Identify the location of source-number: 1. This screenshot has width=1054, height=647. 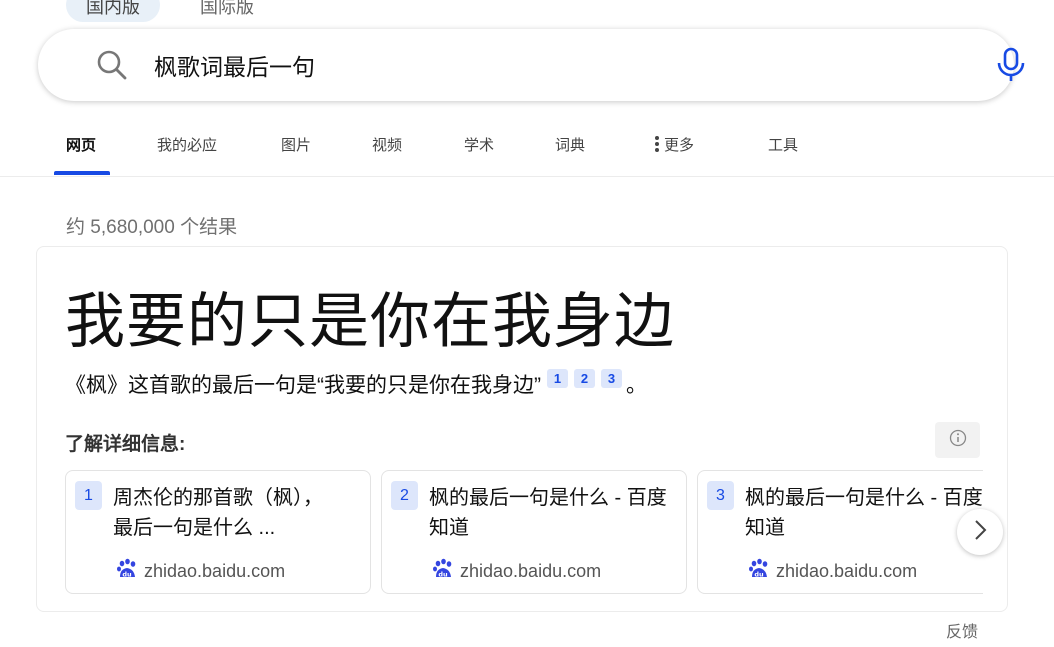
(88, 495).